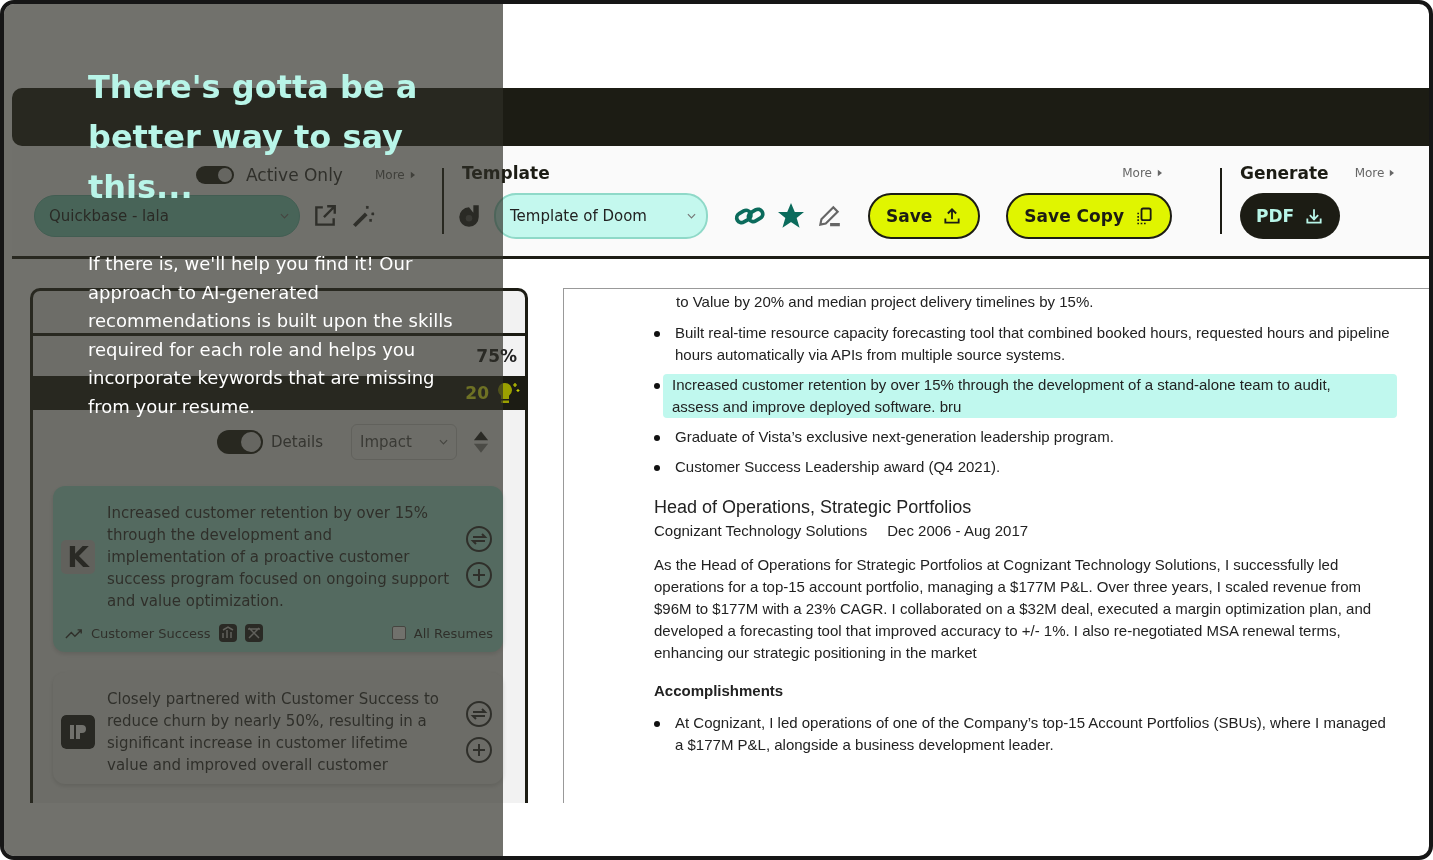 The image size is (1433, 860). Describe the element at coordinates (813, 507) in the screenshot. I see `job-title: Head of Operations, Strategic Portfolios` at that location.